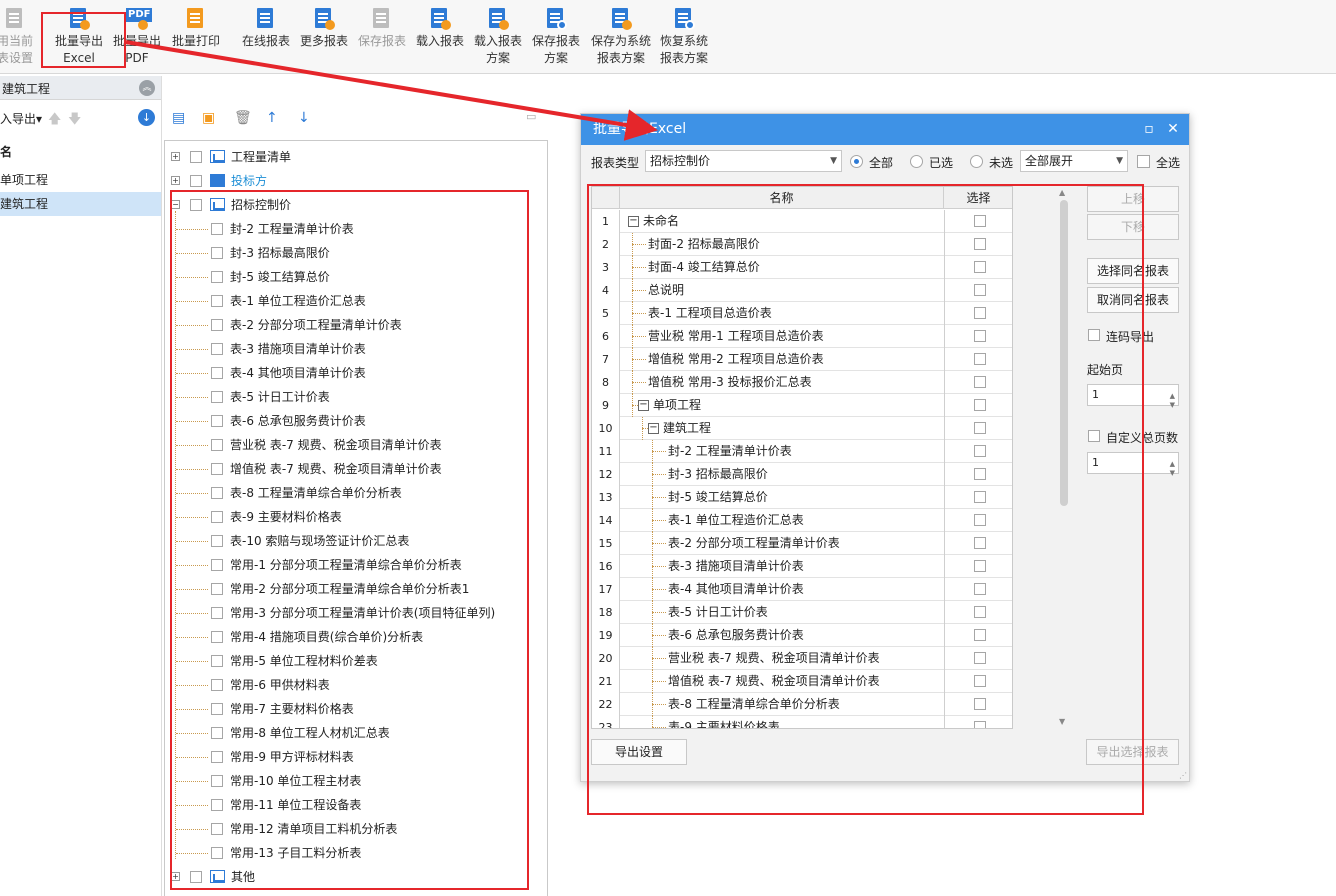 The image size is (1336, 896). I want to click on tree-node: + 其他, so click(355, 877).